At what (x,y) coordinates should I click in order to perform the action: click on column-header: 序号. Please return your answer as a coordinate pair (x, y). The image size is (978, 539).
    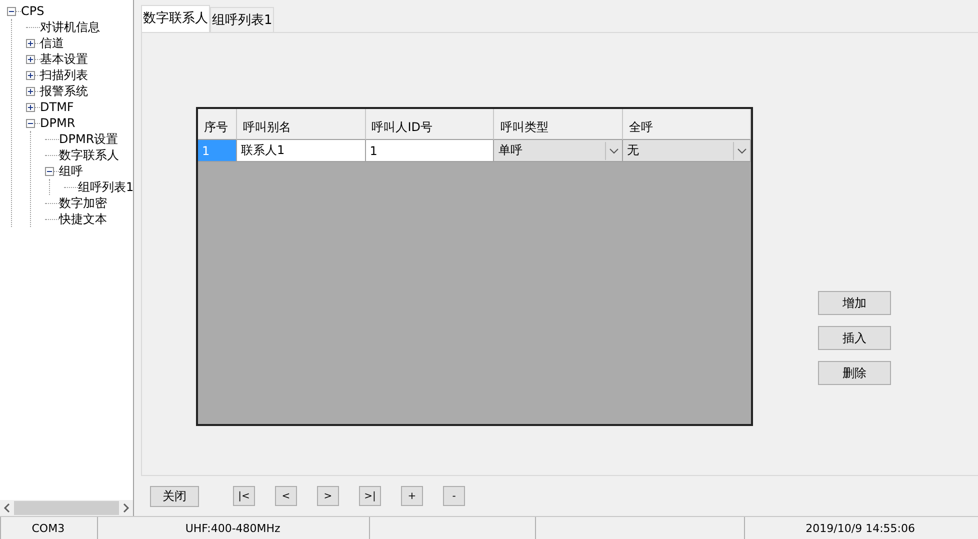
    Looking at the image, I should click on (217, 124).